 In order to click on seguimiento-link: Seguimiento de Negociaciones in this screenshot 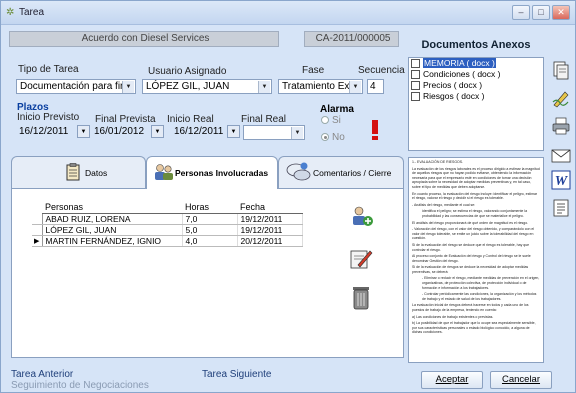, I will do `click(80, 385)`.